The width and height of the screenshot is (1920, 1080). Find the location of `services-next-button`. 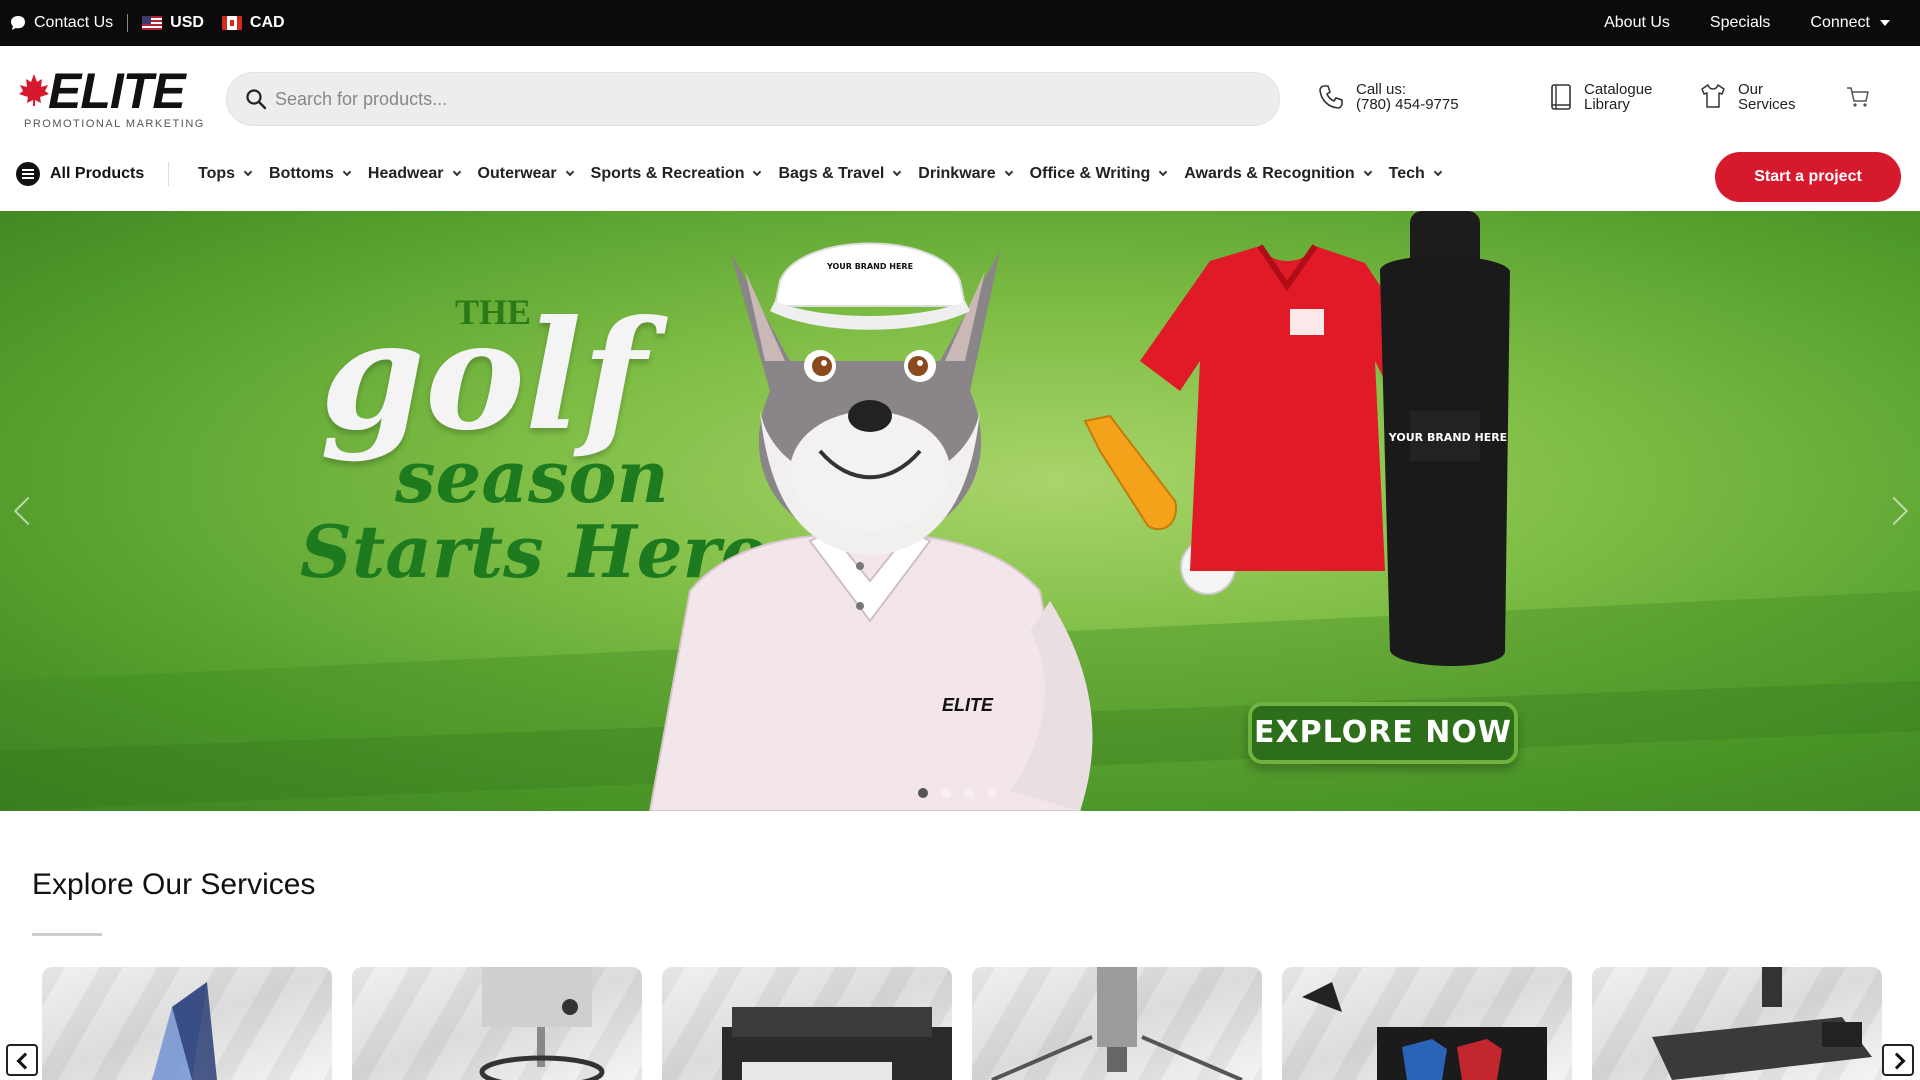

services-next-button is located at coordinates (1898, 1060).